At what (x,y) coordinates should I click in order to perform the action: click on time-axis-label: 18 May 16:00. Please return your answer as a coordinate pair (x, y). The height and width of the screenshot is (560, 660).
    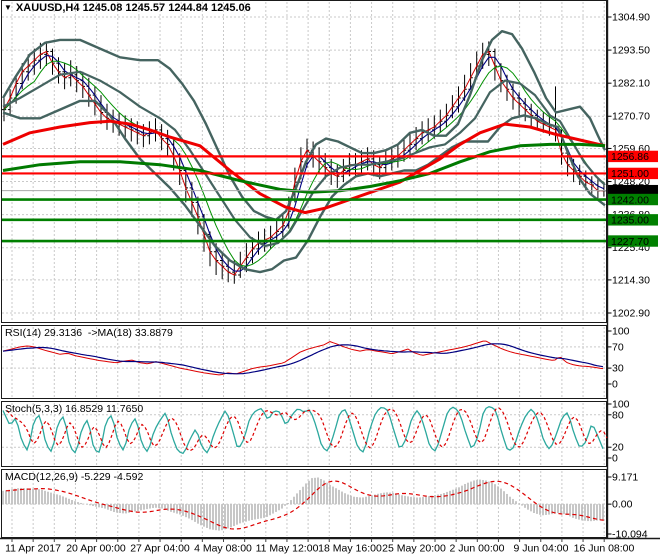
    Looking at the image, I should click on (350, 549).